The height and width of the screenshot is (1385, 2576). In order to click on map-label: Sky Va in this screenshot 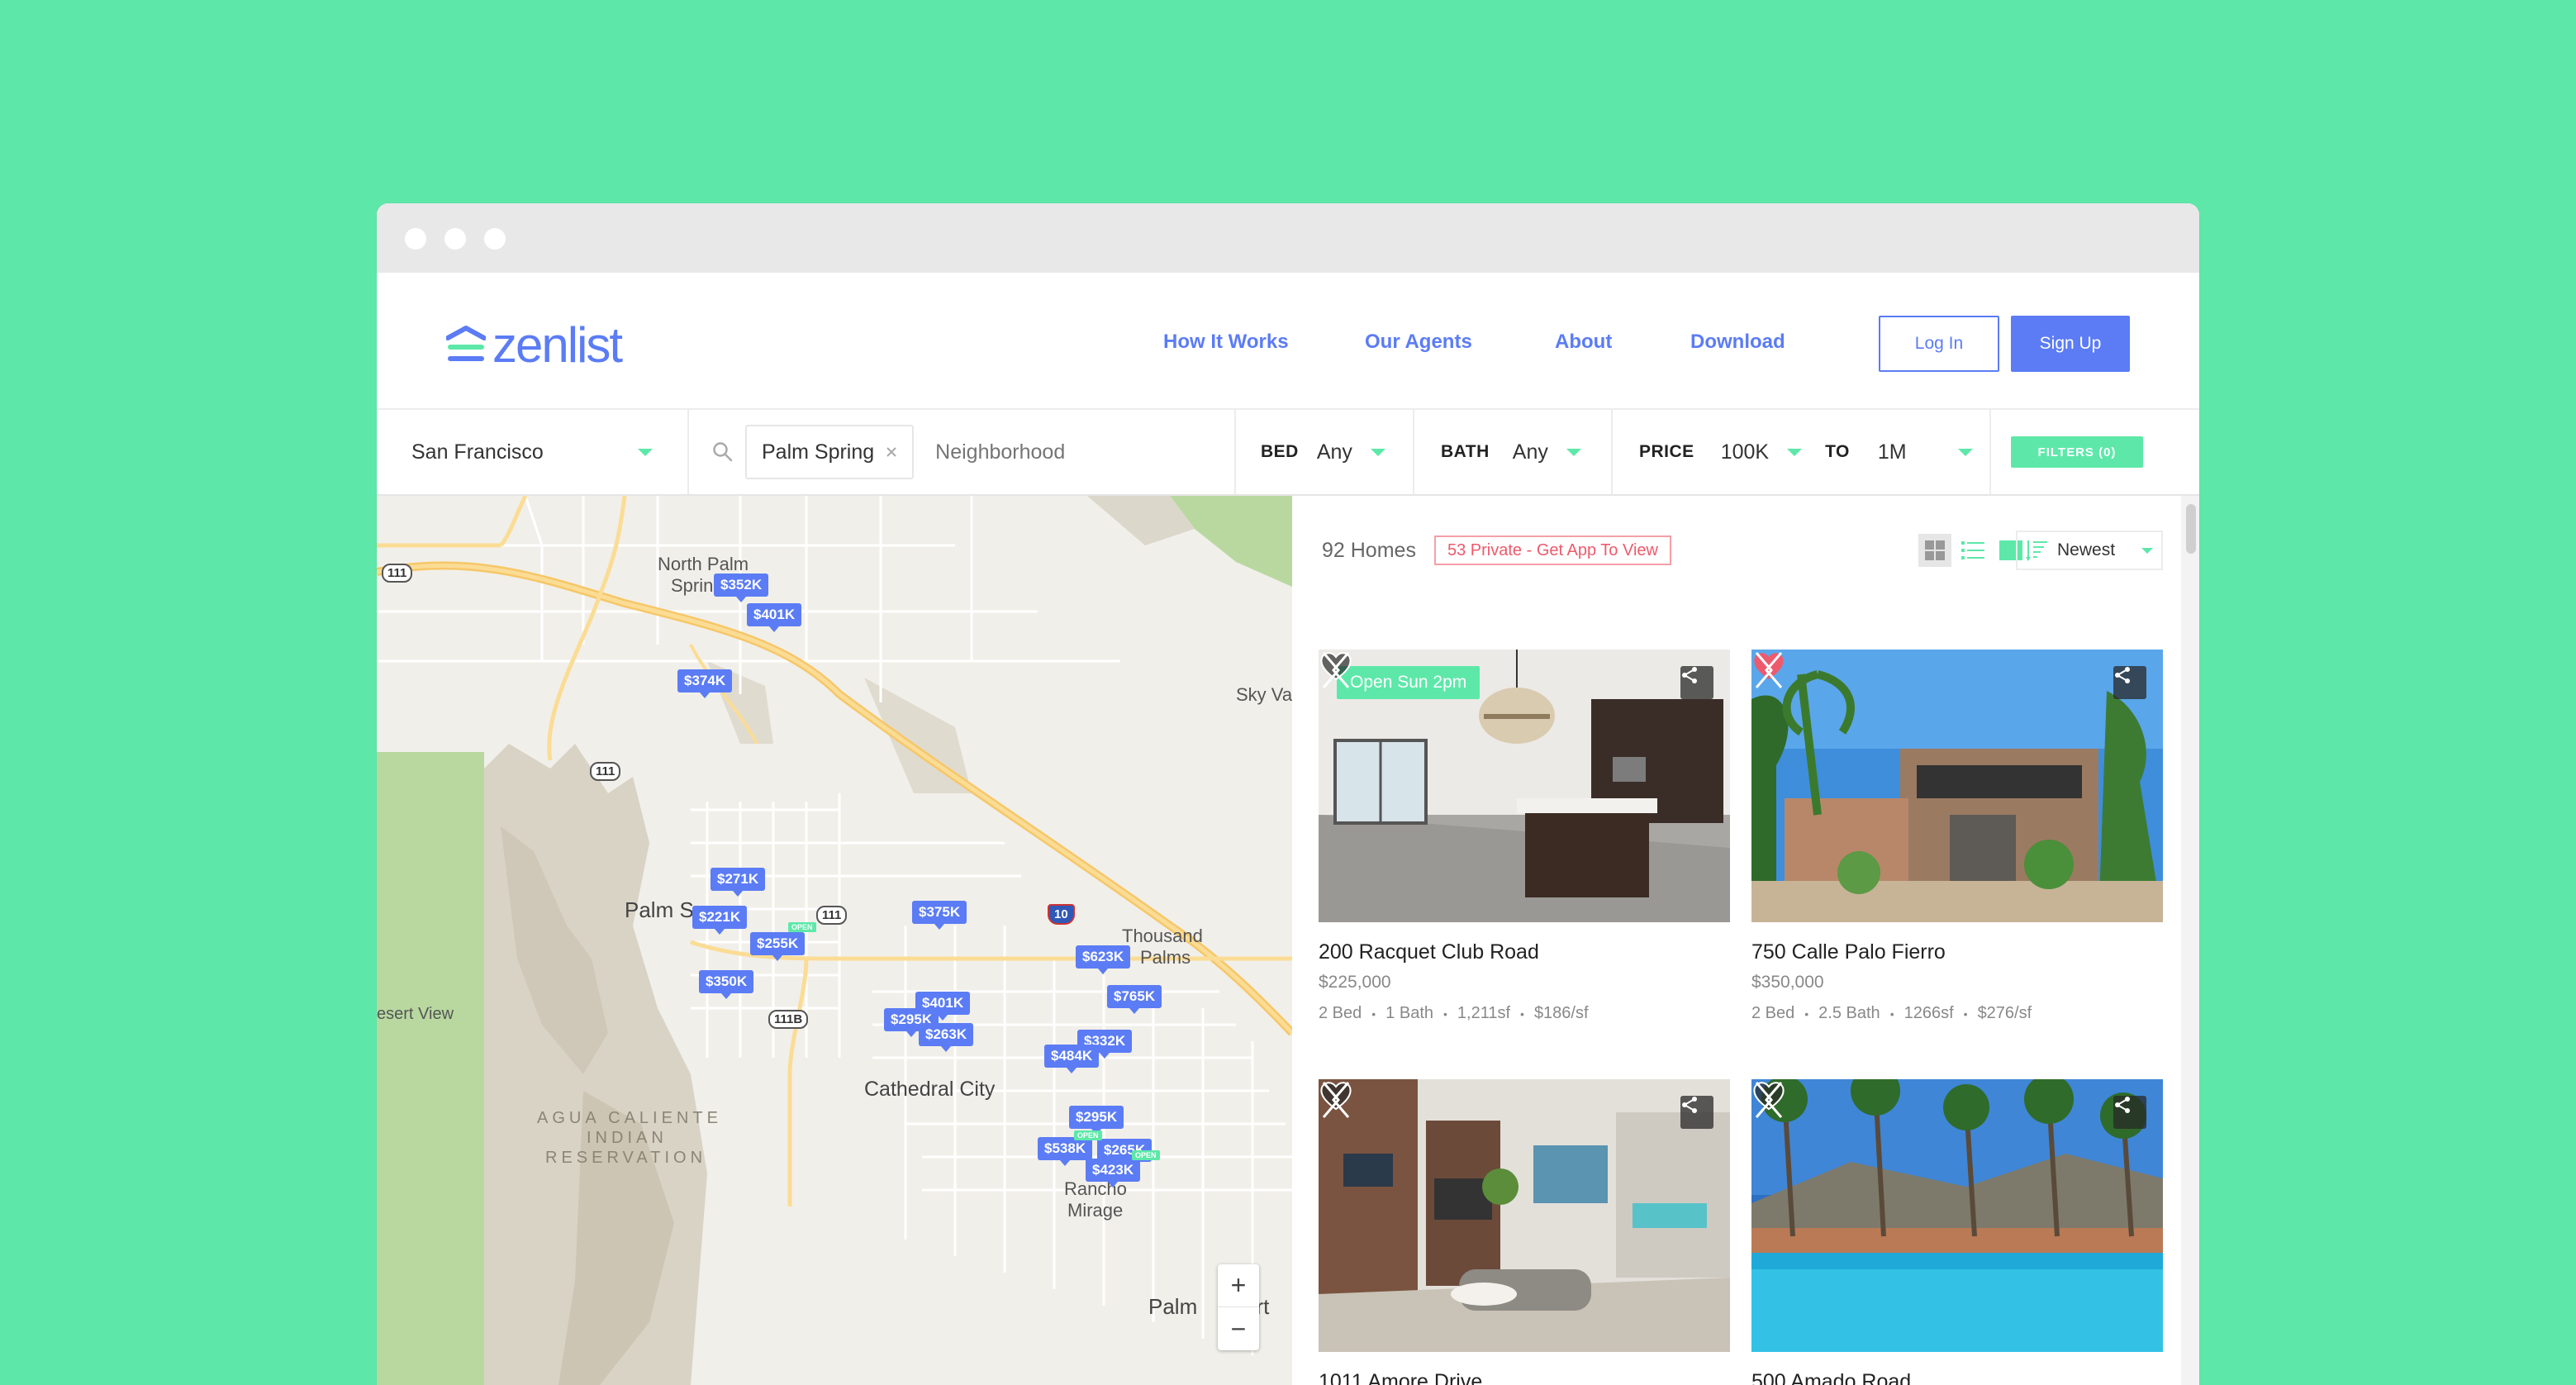, I will do `click(1264, 694)`.